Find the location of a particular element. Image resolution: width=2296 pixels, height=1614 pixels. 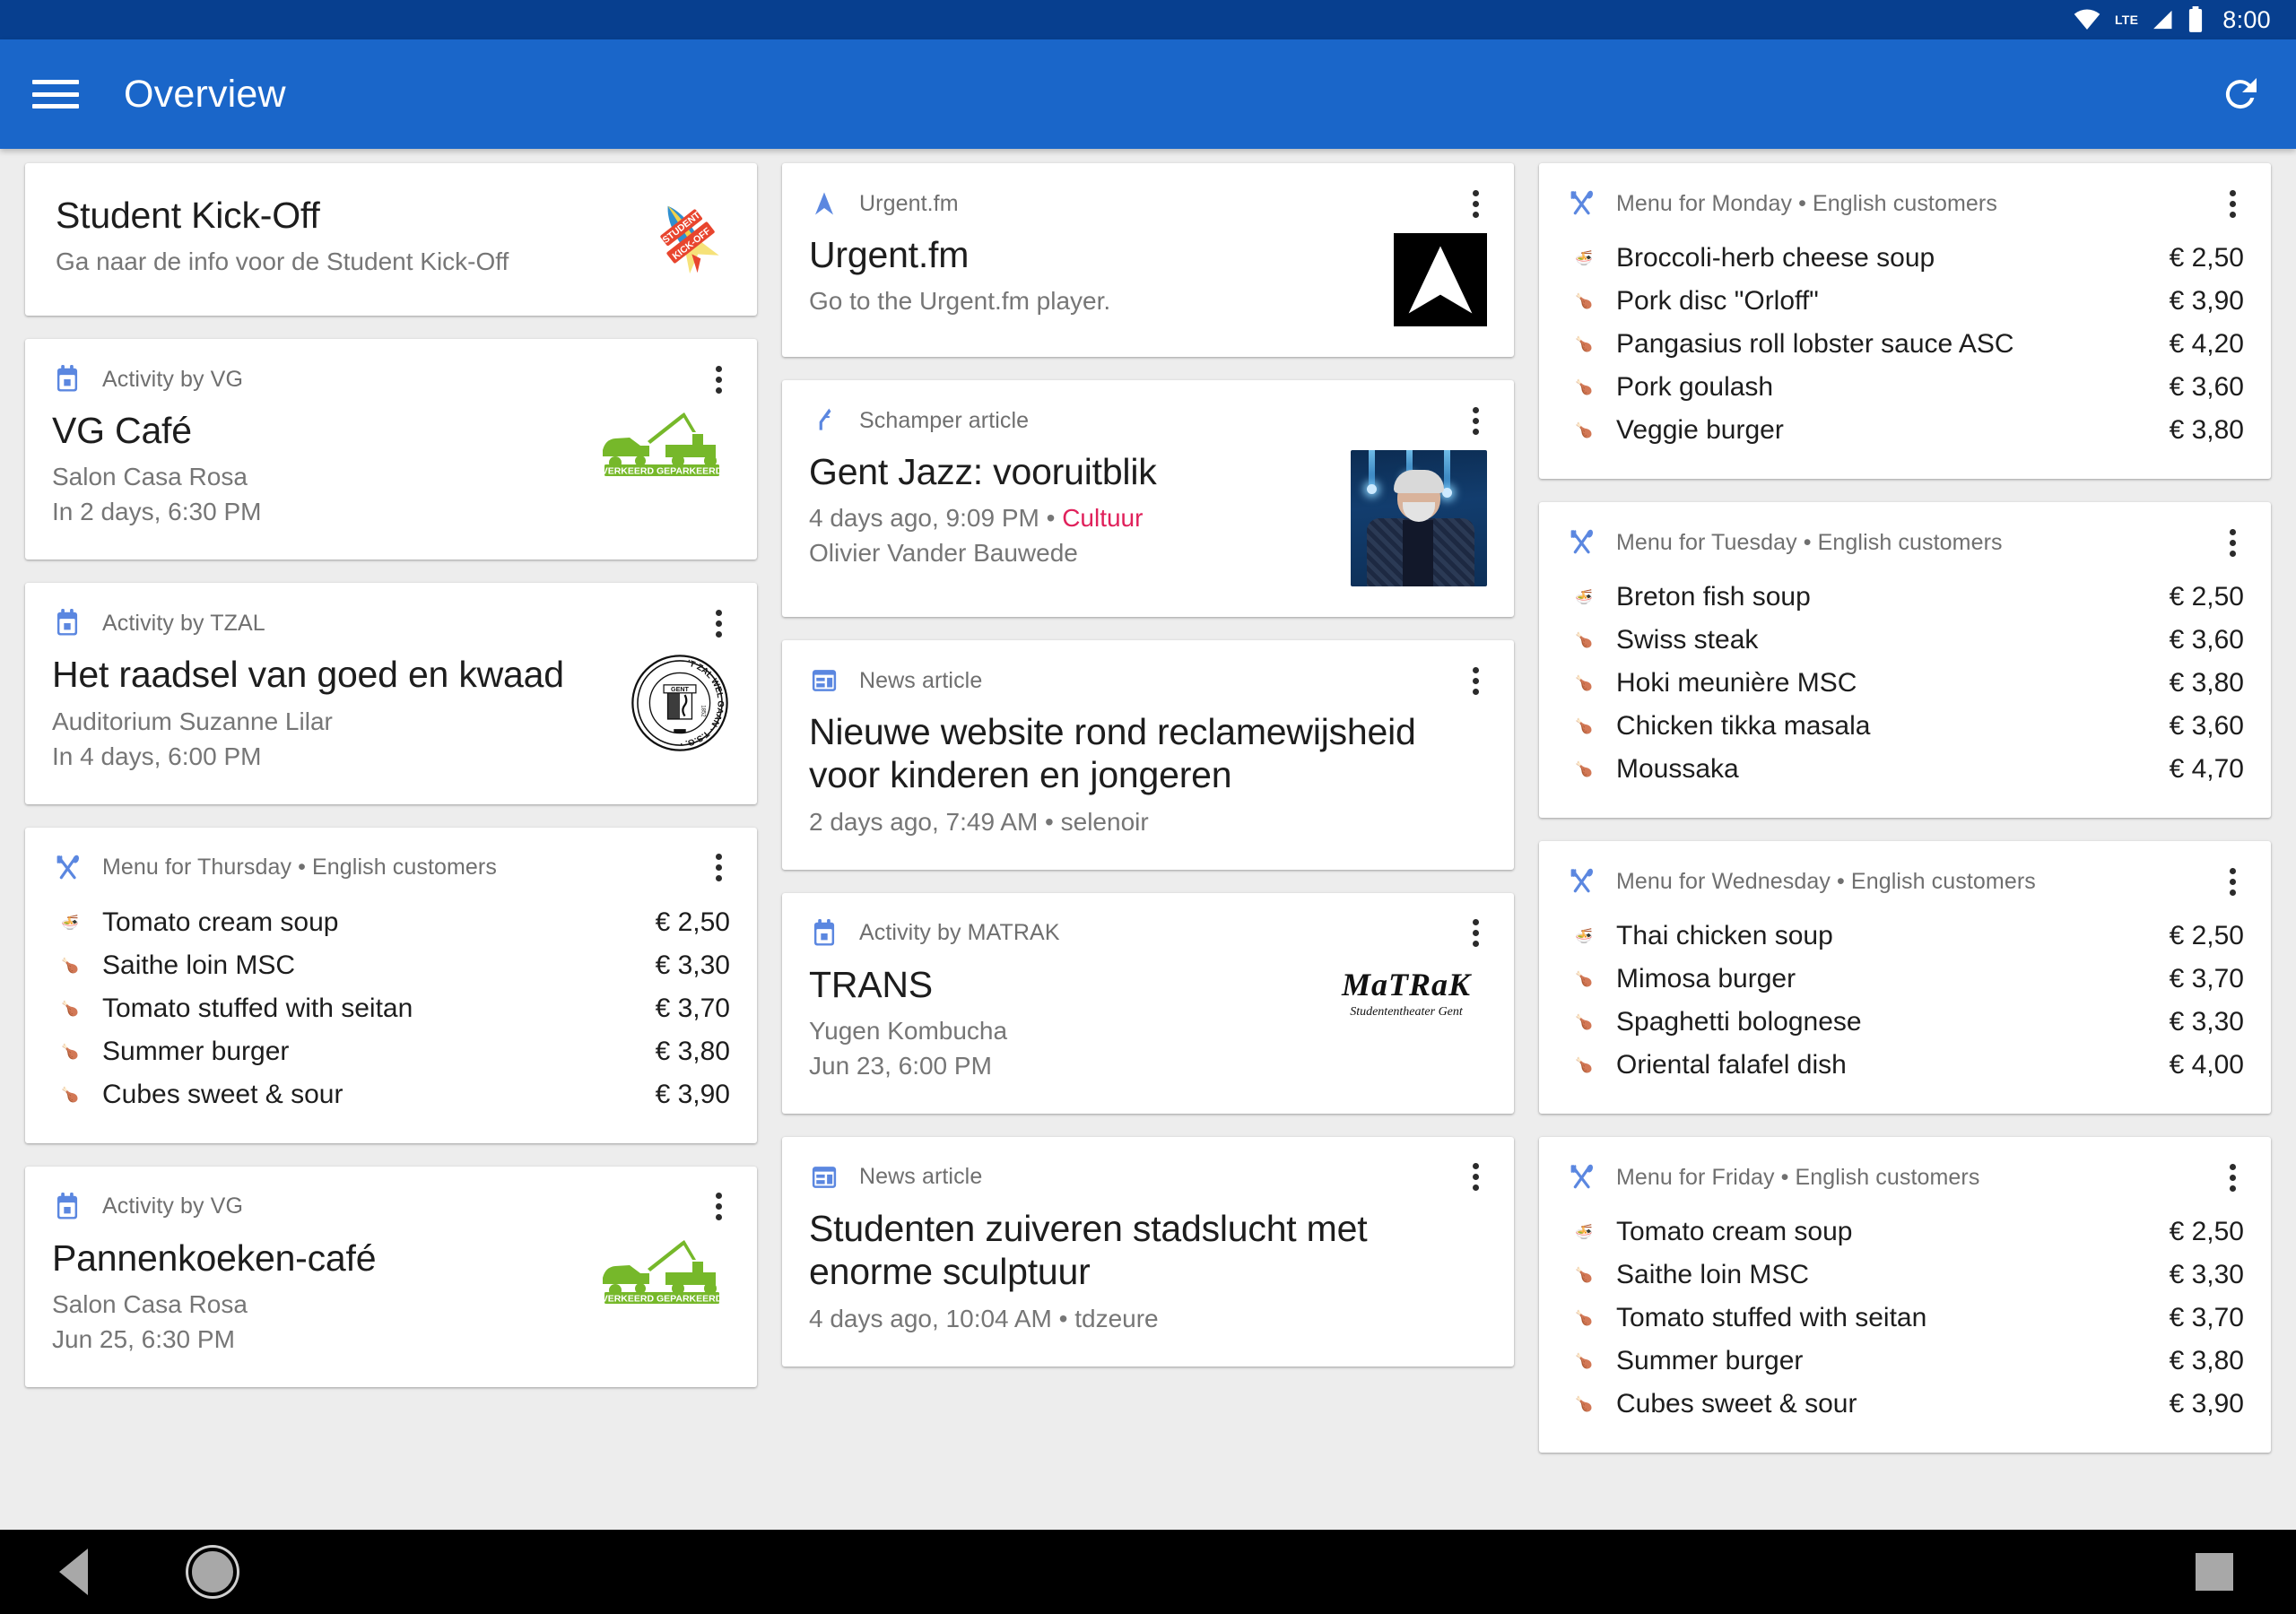

dish-price: € 3,90 is located at coordinates (2206, 301).